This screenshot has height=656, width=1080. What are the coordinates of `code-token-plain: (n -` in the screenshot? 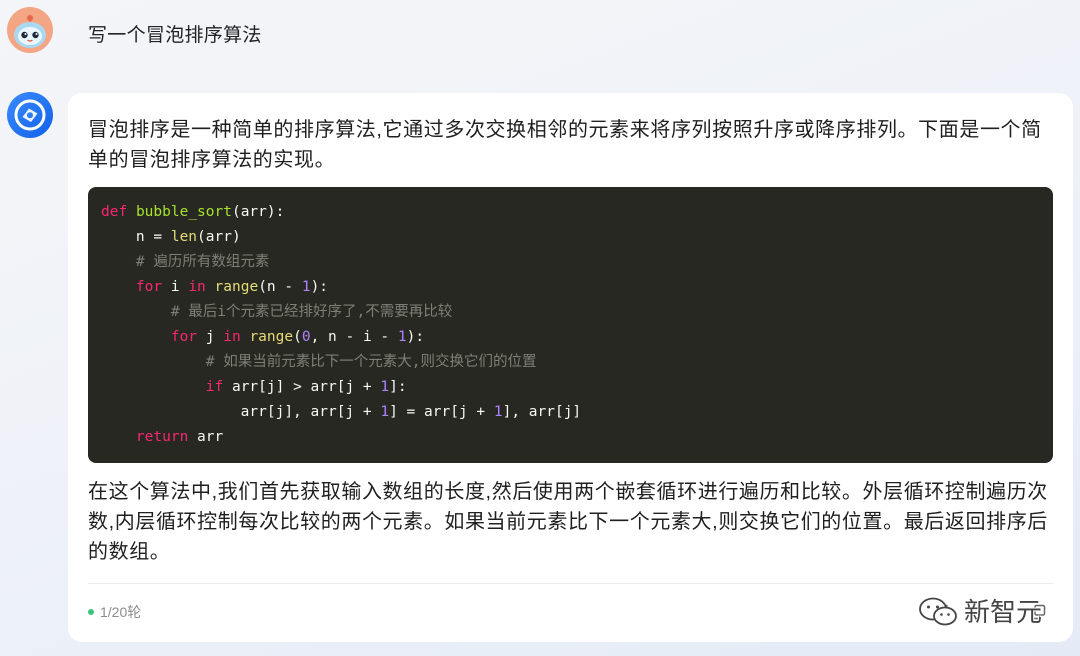 It's located at (280, 287).